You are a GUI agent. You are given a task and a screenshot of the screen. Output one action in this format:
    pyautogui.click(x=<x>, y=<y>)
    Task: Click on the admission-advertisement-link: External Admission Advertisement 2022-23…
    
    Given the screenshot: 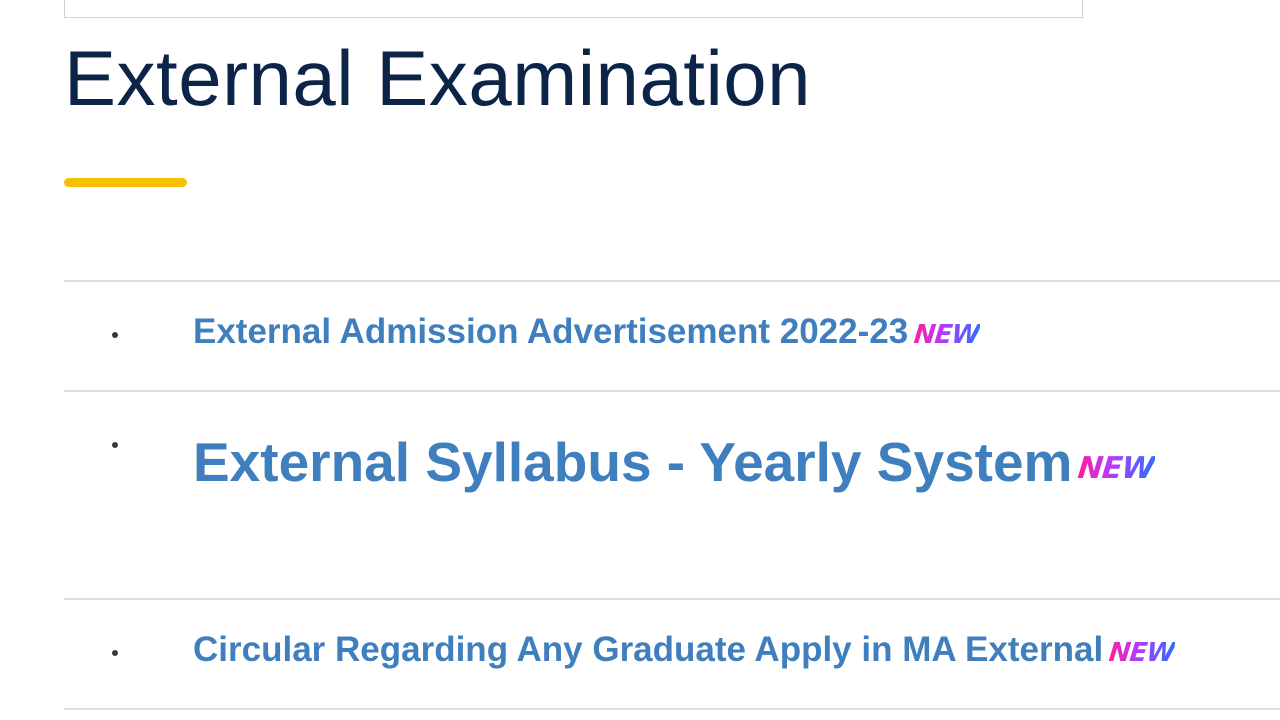 What is the action you would take?
    pyautogui.click(x=587, y=332)
    